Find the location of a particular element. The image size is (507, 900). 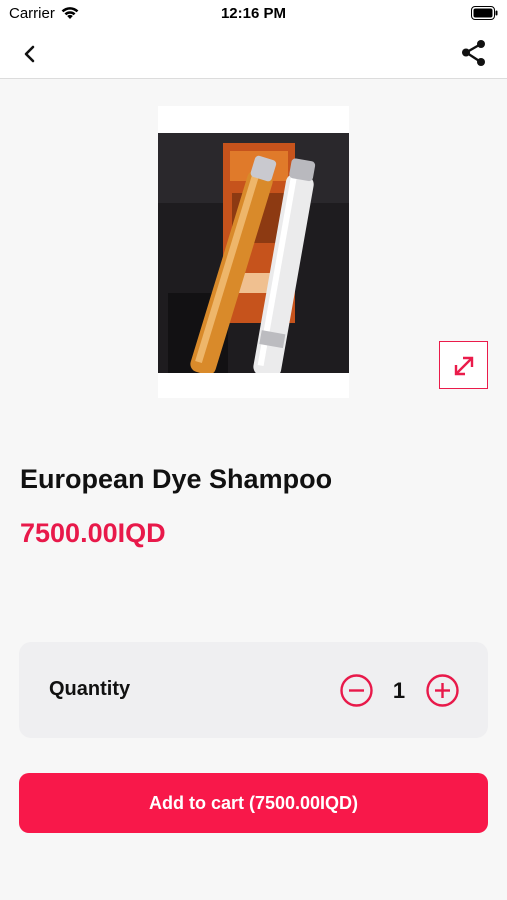

expand-icon is located at coordinates (464, 366).